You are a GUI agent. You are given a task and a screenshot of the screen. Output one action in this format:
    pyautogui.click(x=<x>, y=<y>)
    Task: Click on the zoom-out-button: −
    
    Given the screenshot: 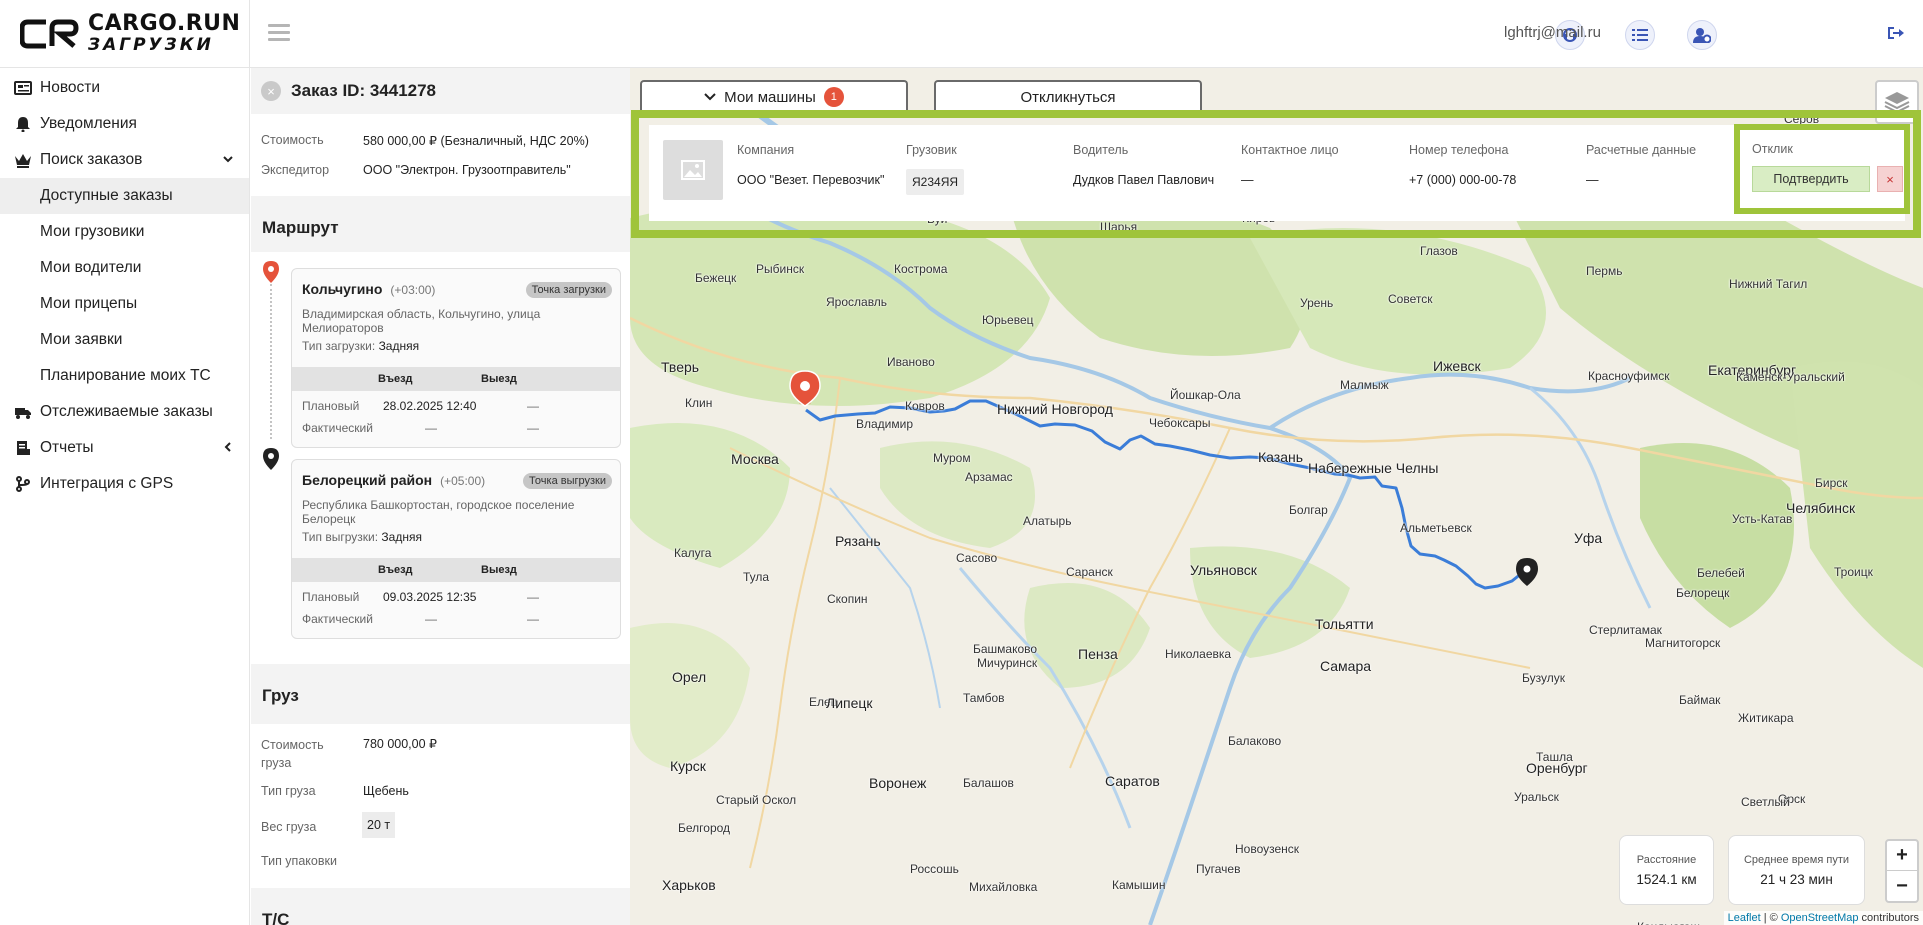 What is the action you would take?
    pyautogui.click(x=1902, y=886)
    